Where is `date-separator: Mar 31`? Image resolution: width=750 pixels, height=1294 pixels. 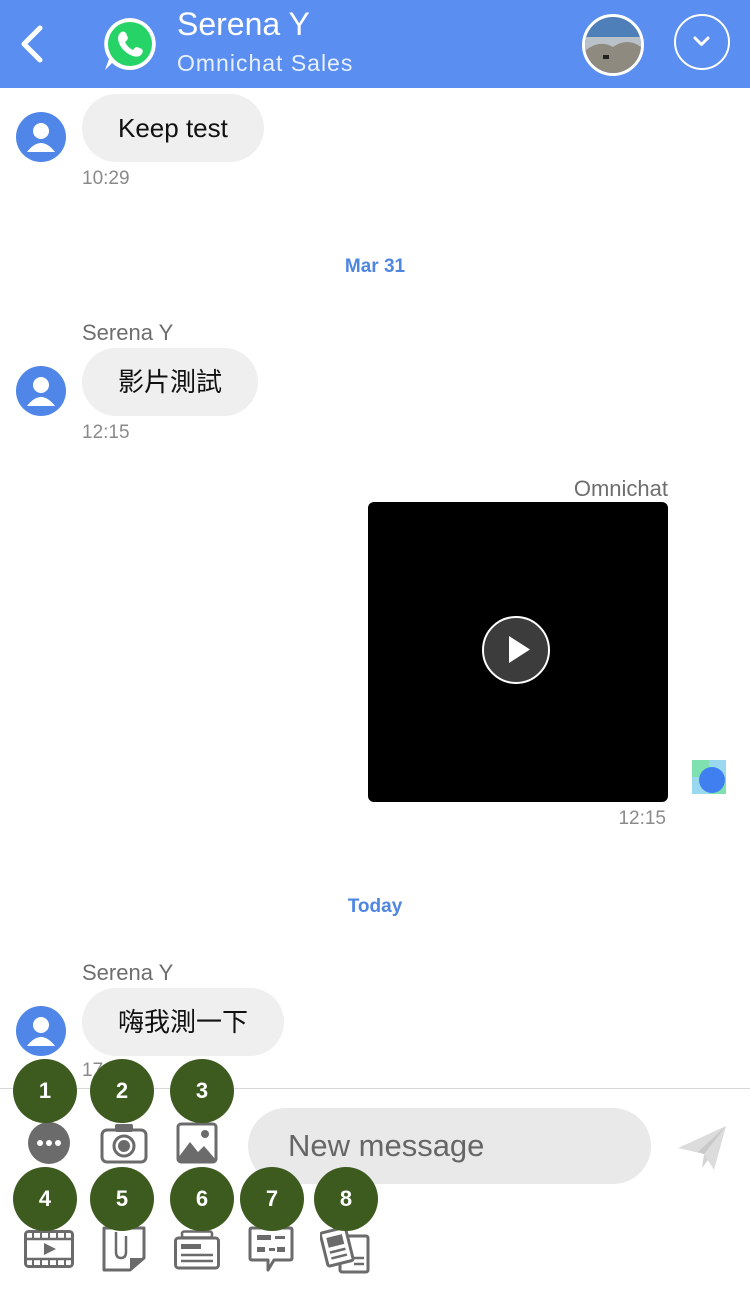 date-separator: Mar 31 is located at coordinates (375, 266).